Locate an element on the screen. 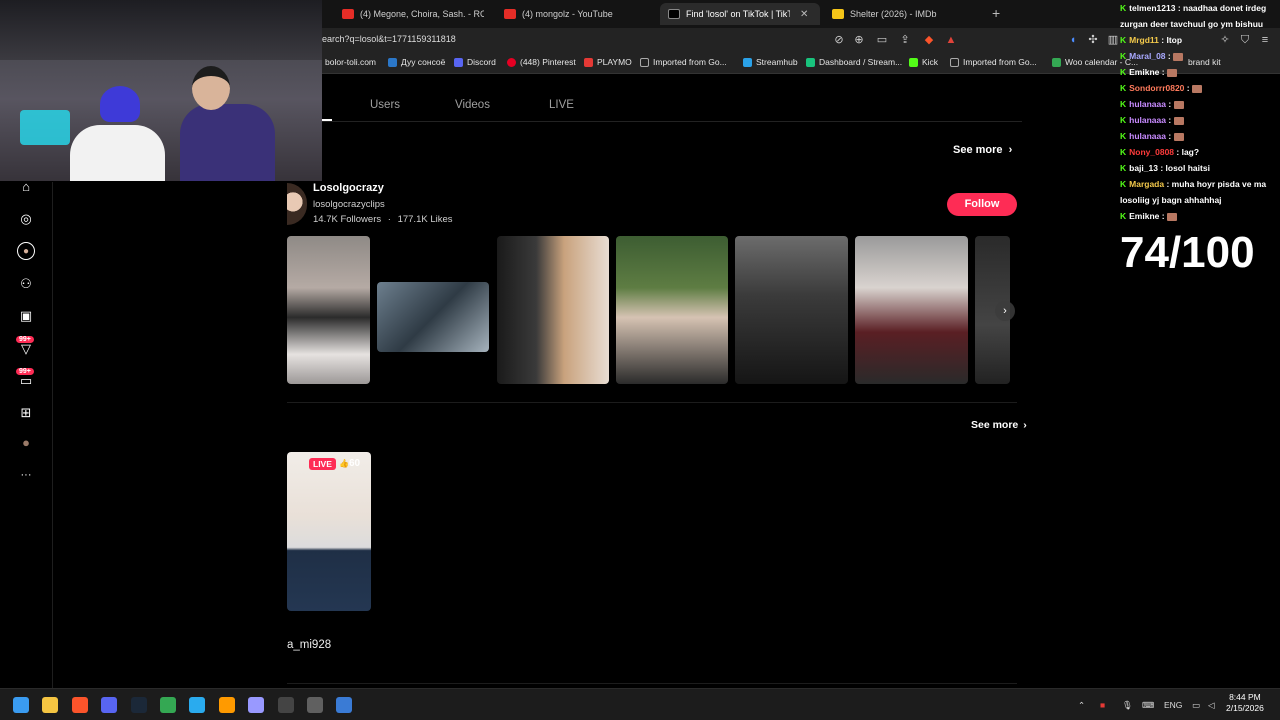 Image resolution: width=1280 pixels, height=720 pixels. avatar is located at coordinates (297, 204).